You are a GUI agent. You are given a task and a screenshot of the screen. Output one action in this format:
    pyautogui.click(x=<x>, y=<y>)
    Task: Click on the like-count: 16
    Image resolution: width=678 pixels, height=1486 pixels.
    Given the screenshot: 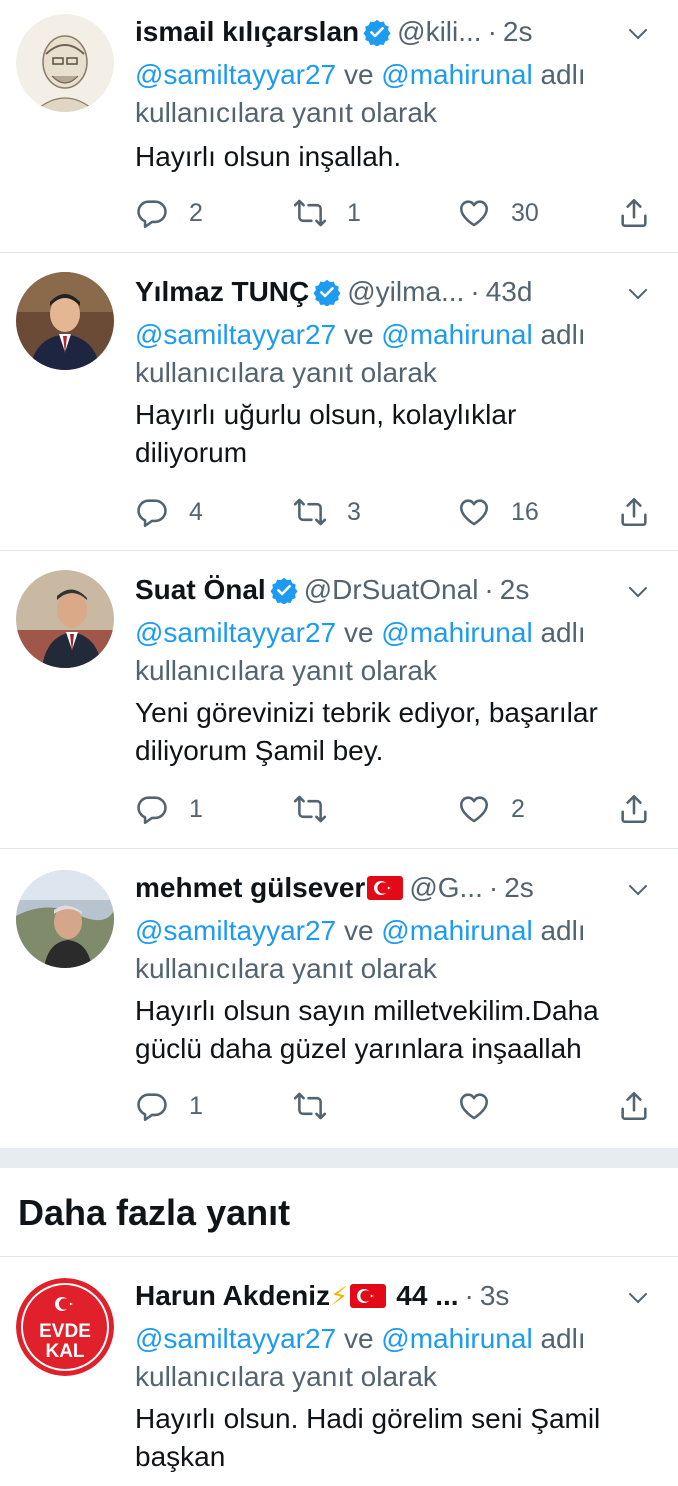 What is the action you would take?
    pyautogui.click(x=525, y=511)
    